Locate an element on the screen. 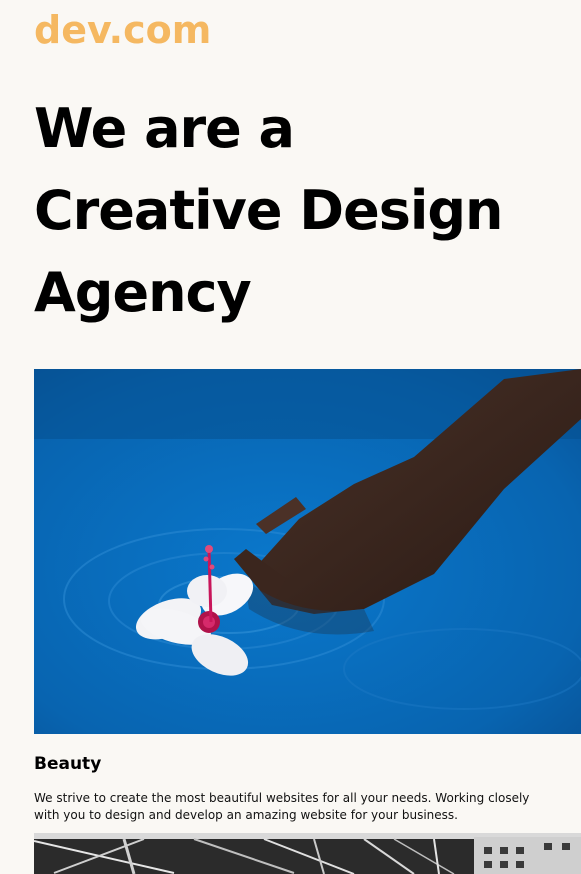 This screenshot has height=874, width=581. hero-title-line-3: Agency is located at coordinates (143, 292).